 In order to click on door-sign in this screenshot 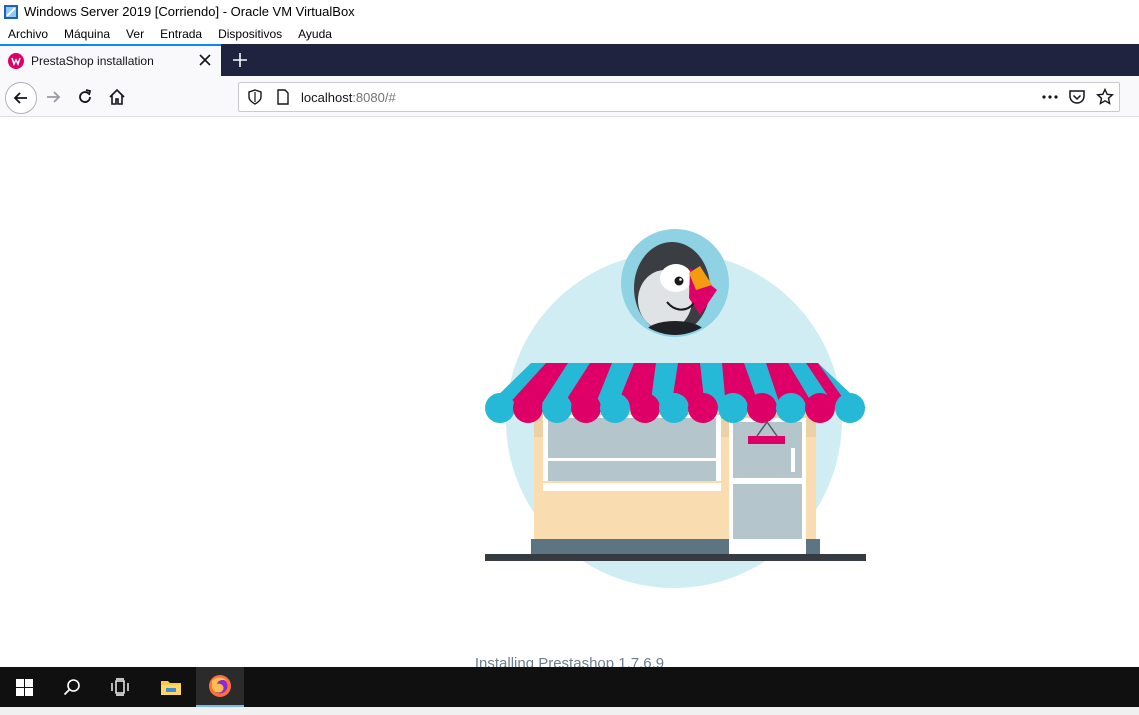, I will do `click(766, 440)`.